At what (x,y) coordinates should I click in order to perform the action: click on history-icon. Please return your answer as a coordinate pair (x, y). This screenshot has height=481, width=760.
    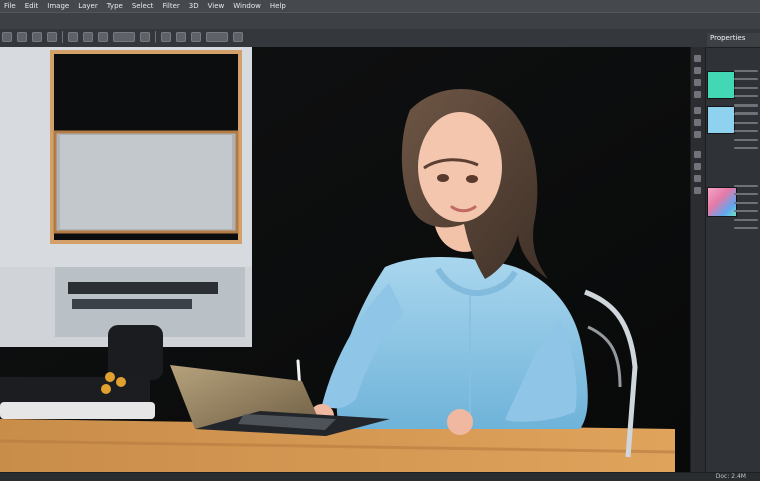
    Looking at the image, I should click on (697, 70).